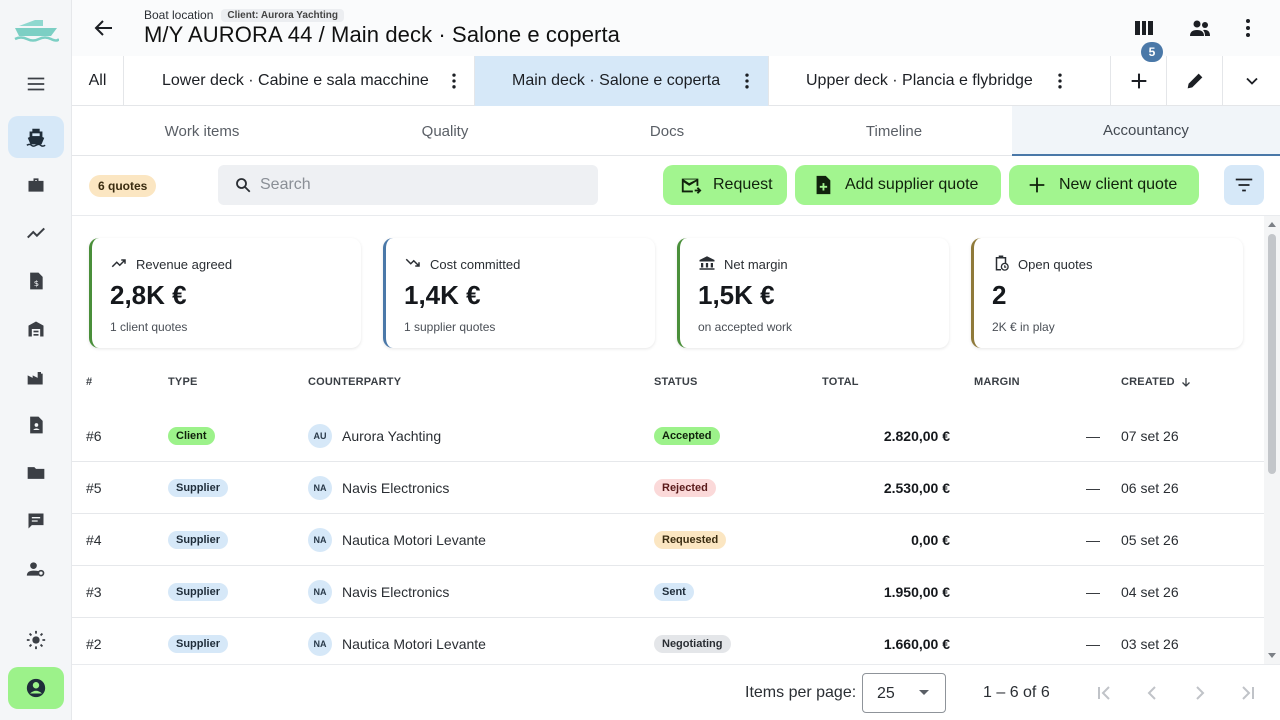 This screenshot has width=1280, height=720. Describe the element at coordinates (1144, 28) in the screenshot. I see `columns-view-icon` at that location.